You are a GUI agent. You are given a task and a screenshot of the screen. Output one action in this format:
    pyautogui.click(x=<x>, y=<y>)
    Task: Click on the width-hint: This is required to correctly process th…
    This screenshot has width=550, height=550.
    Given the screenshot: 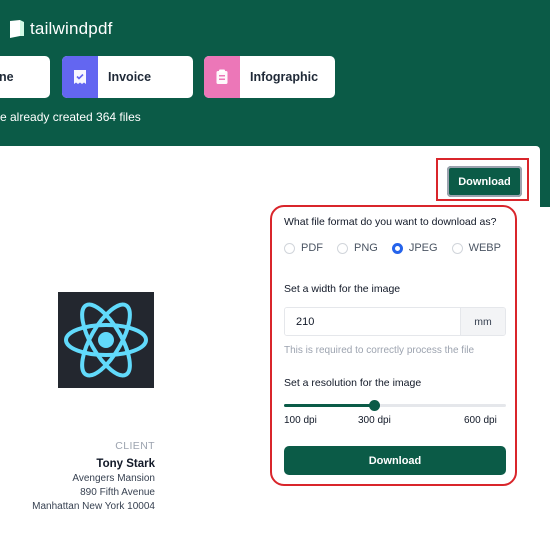 What is the action you would take?
    pyautogui.click(x=379, y=350)
    